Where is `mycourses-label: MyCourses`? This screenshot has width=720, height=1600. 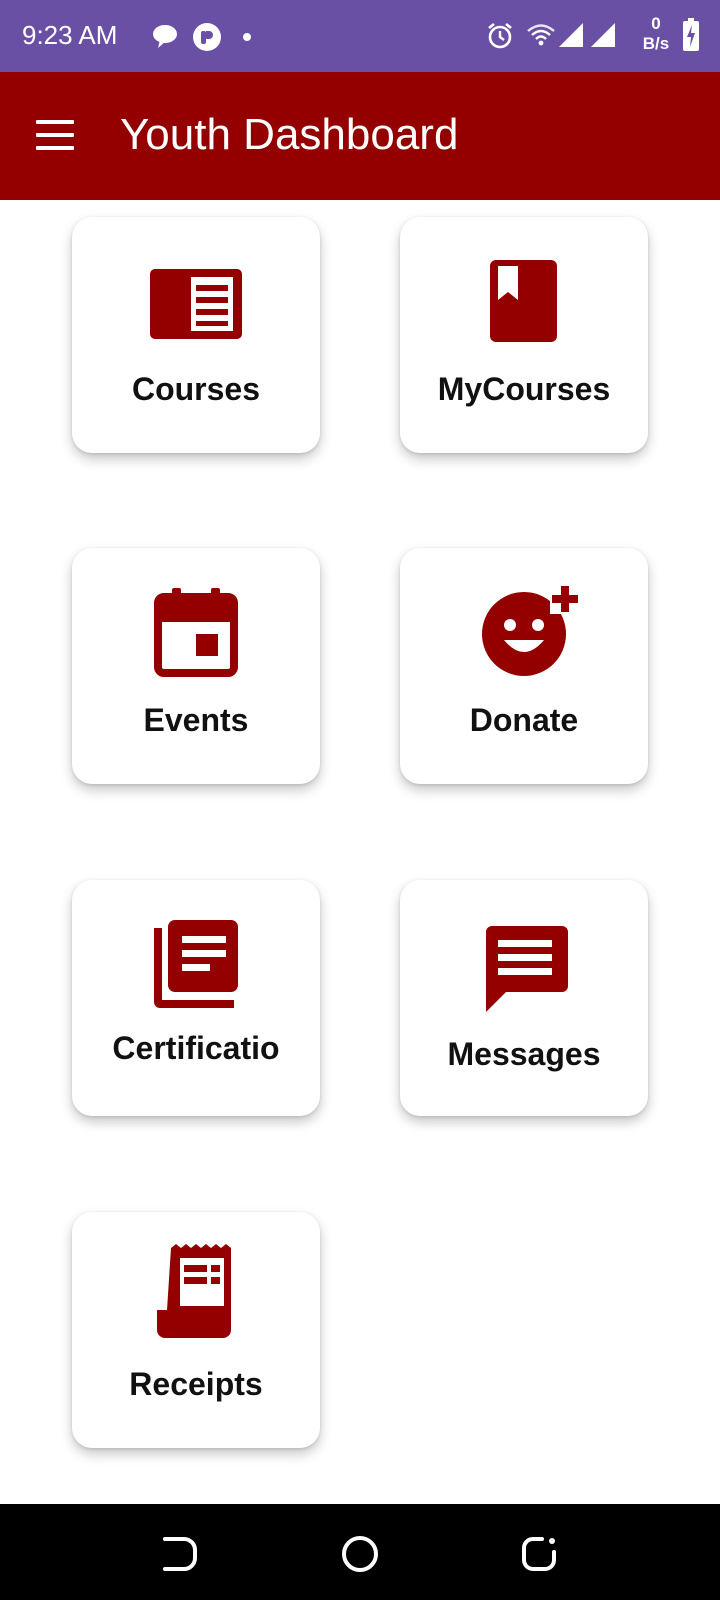 mycourses-label: MyCourses is located at coordinates (524, 389).